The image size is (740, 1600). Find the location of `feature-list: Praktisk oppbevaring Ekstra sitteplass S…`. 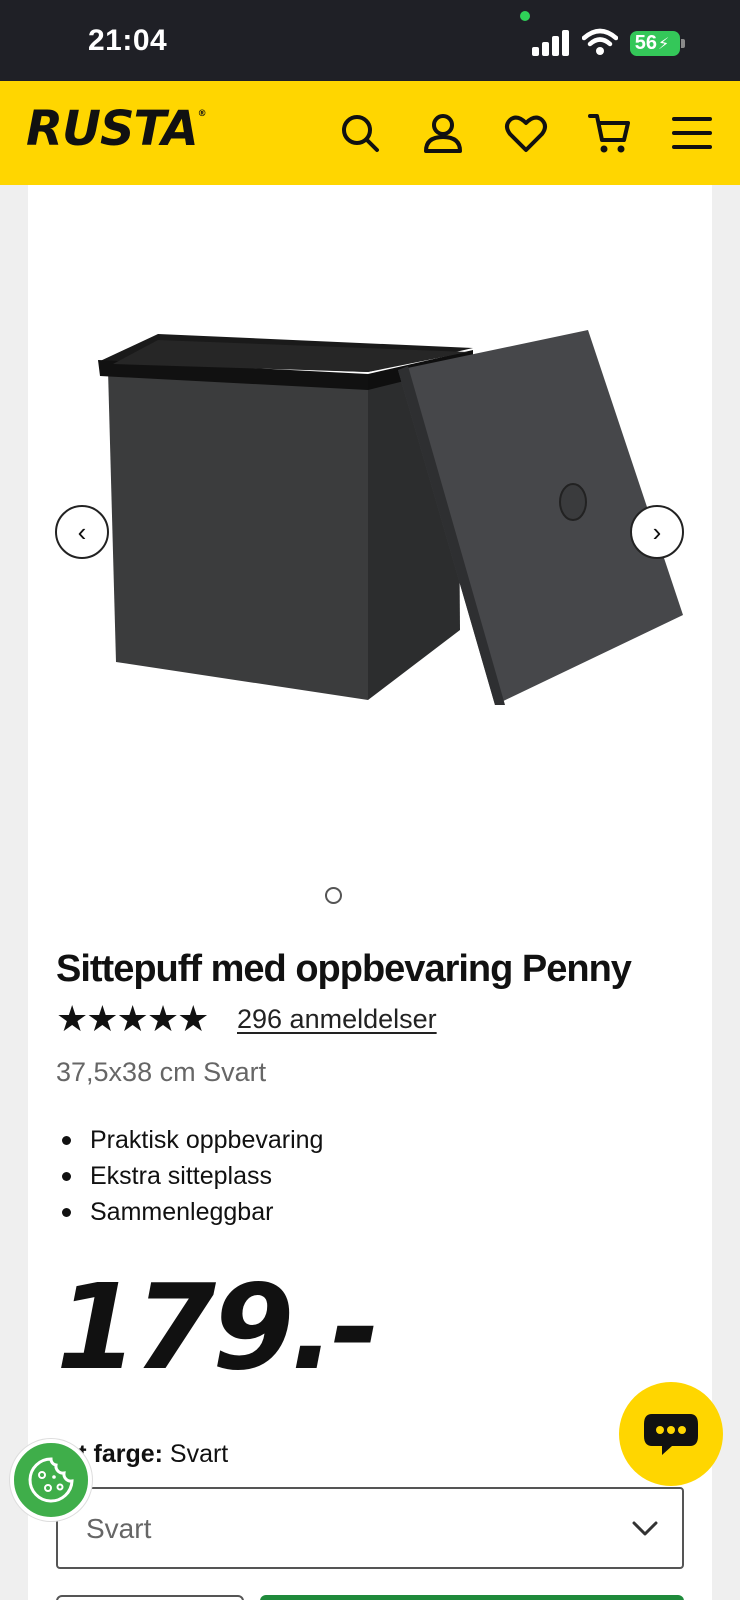

feature-list: Praktisk oppbevaring Ekstra sitteplass S… is located at coordinates (189, 1176).